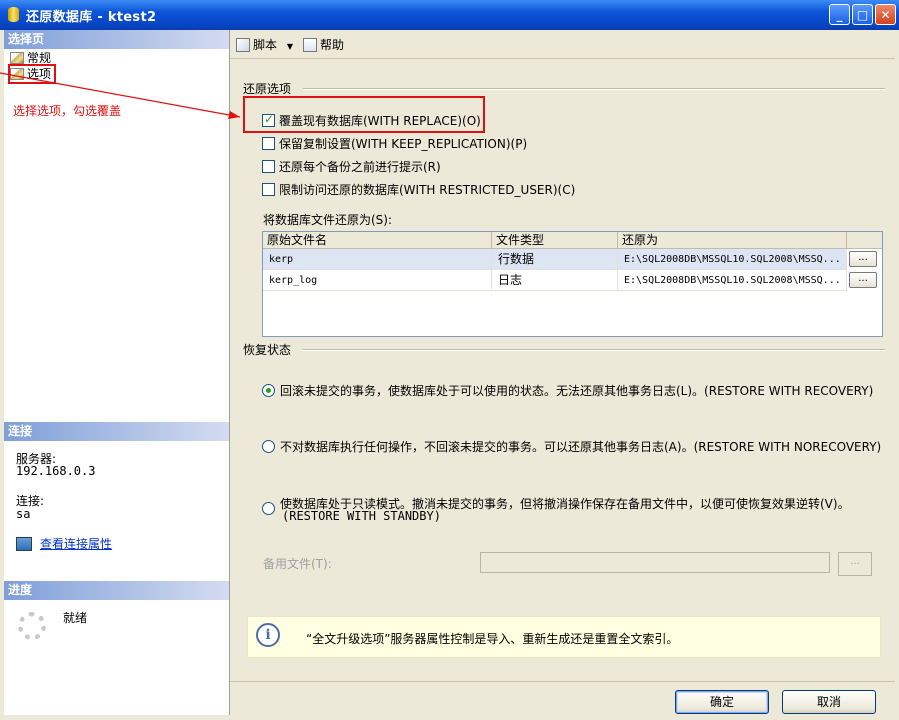  What do you see at coordinates (377, 280) in the screenshot?
I see `file-name-cell: kerp_log` at bounding box center [377, 280].